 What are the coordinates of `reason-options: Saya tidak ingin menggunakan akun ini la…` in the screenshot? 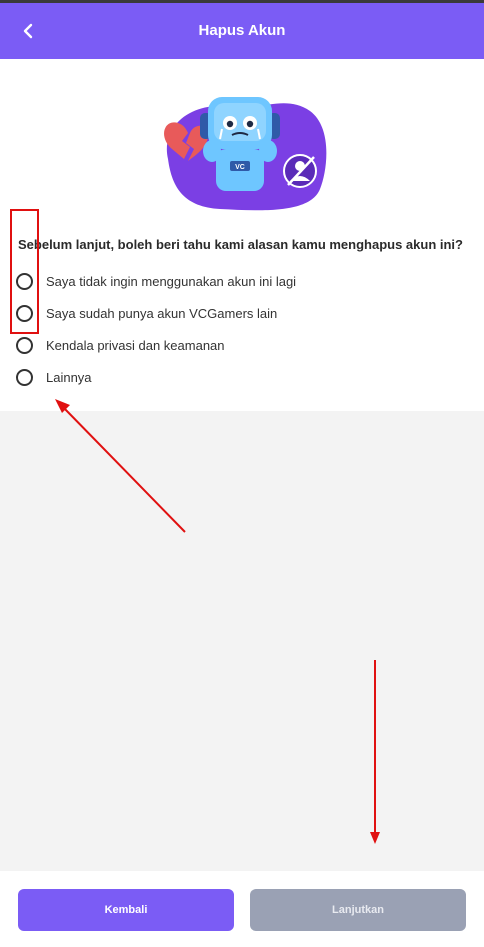 It's located at (156, 329).